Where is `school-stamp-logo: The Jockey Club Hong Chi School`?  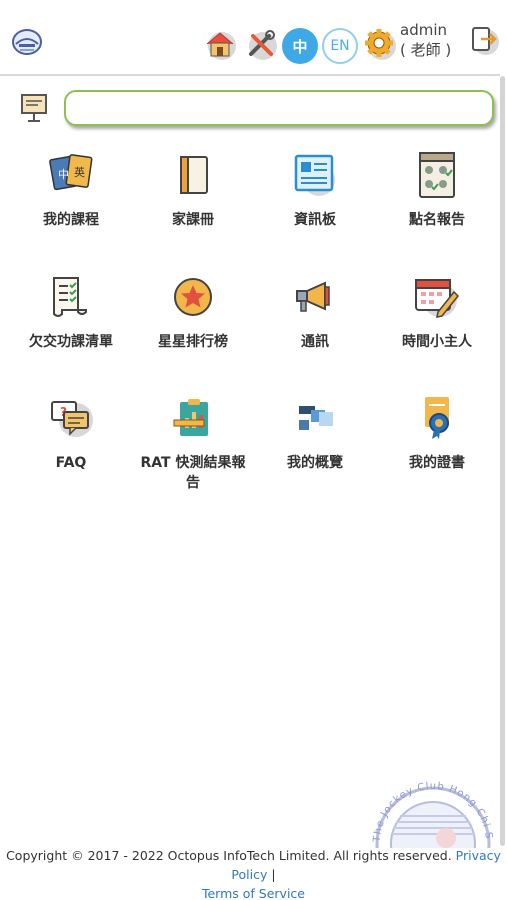
school-stamp-logo: The Jockey Club Hong Chi School is located at coordinates (431, 828).